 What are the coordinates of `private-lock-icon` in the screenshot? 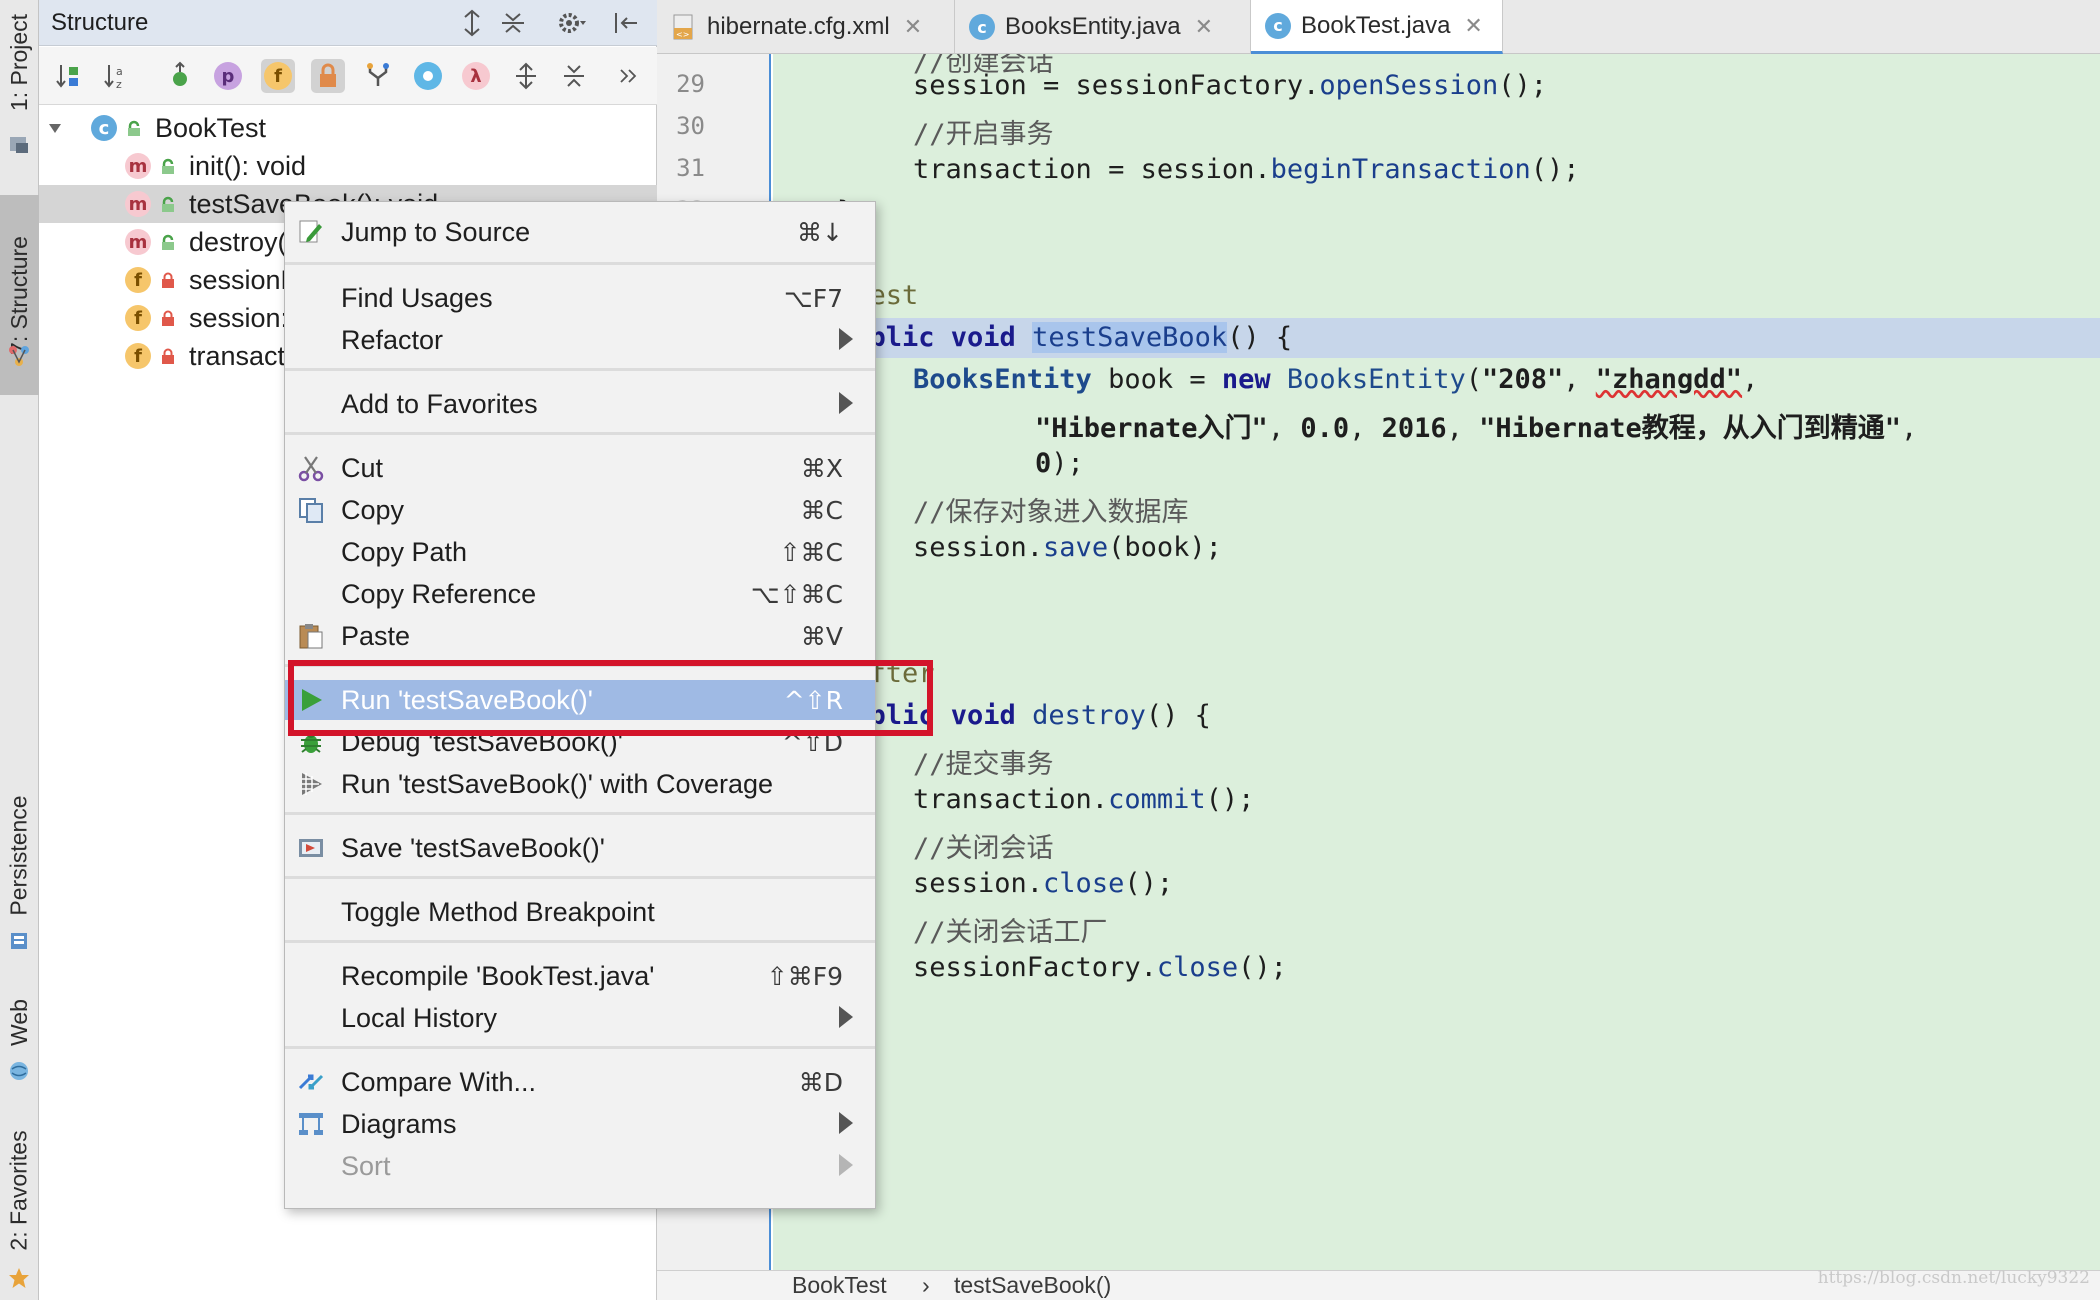 It's located at (168, 356).